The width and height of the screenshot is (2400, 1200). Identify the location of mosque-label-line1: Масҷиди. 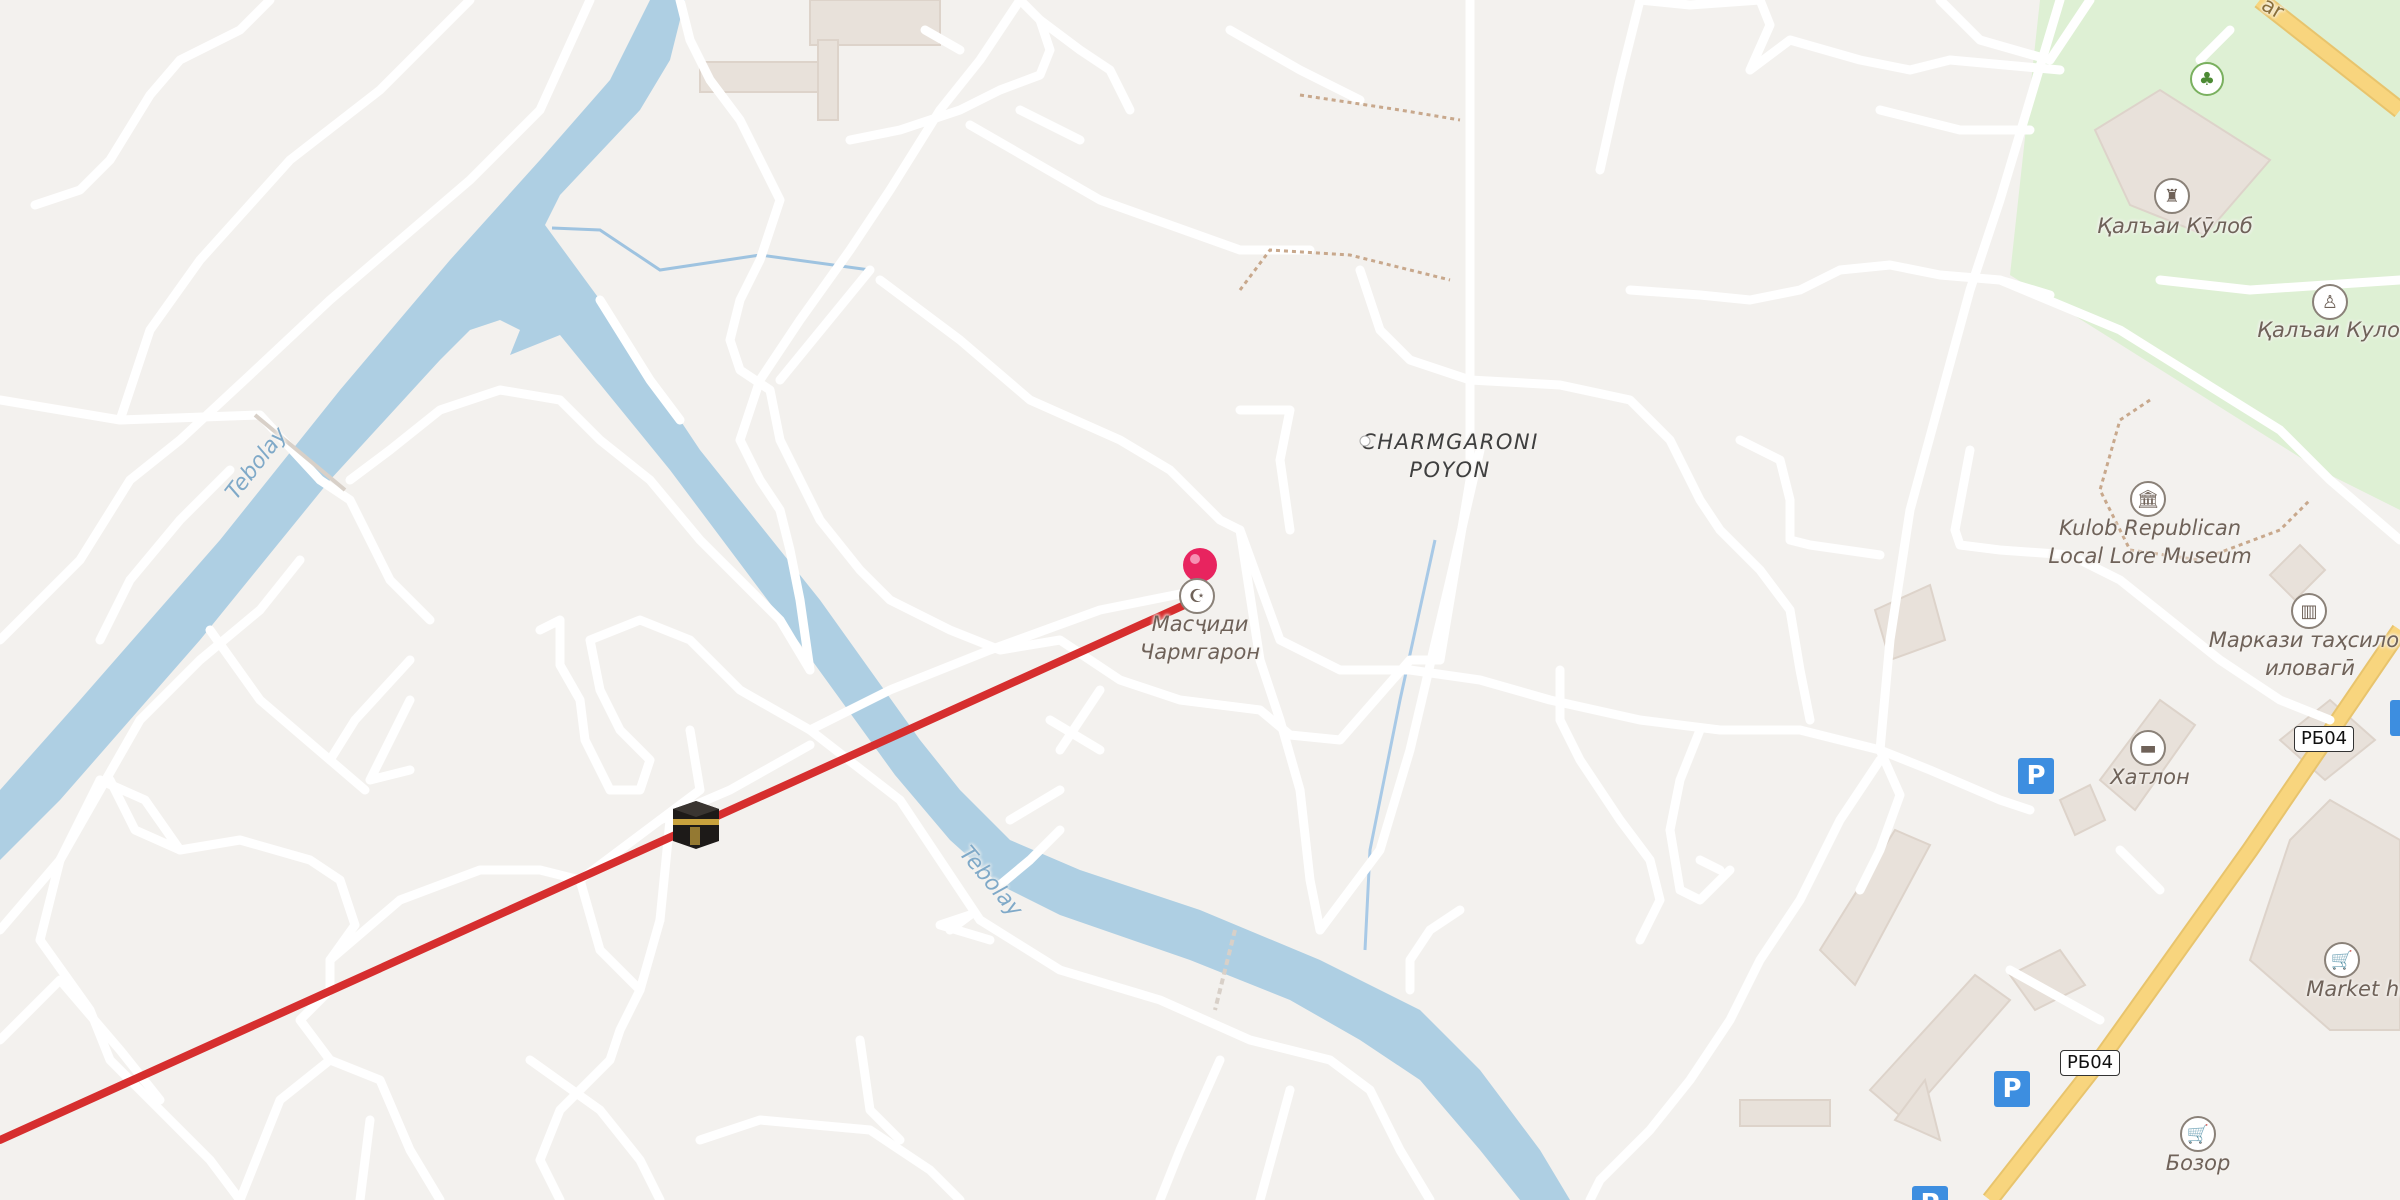
(1200, 624).